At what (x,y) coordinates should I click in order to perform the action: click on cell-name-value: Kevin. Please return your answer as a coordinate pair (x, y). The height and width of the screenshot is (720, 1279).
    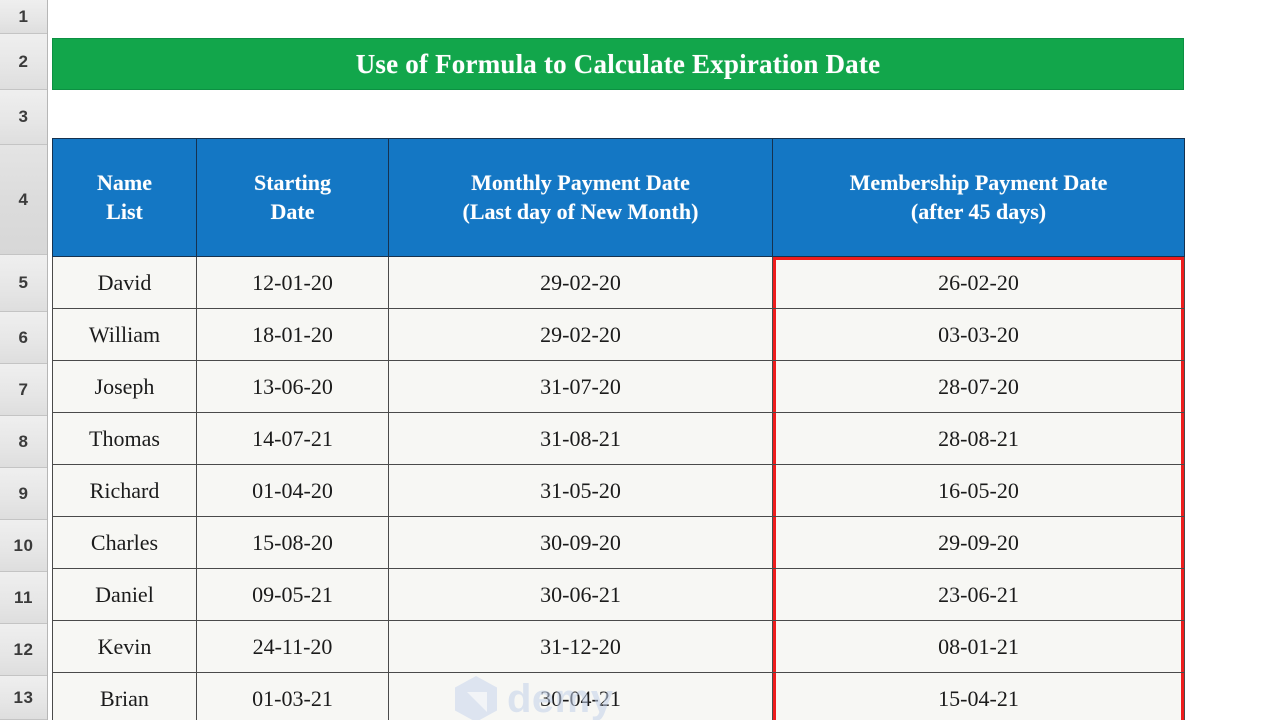
    Looking at the image, I should click on (124, 646).